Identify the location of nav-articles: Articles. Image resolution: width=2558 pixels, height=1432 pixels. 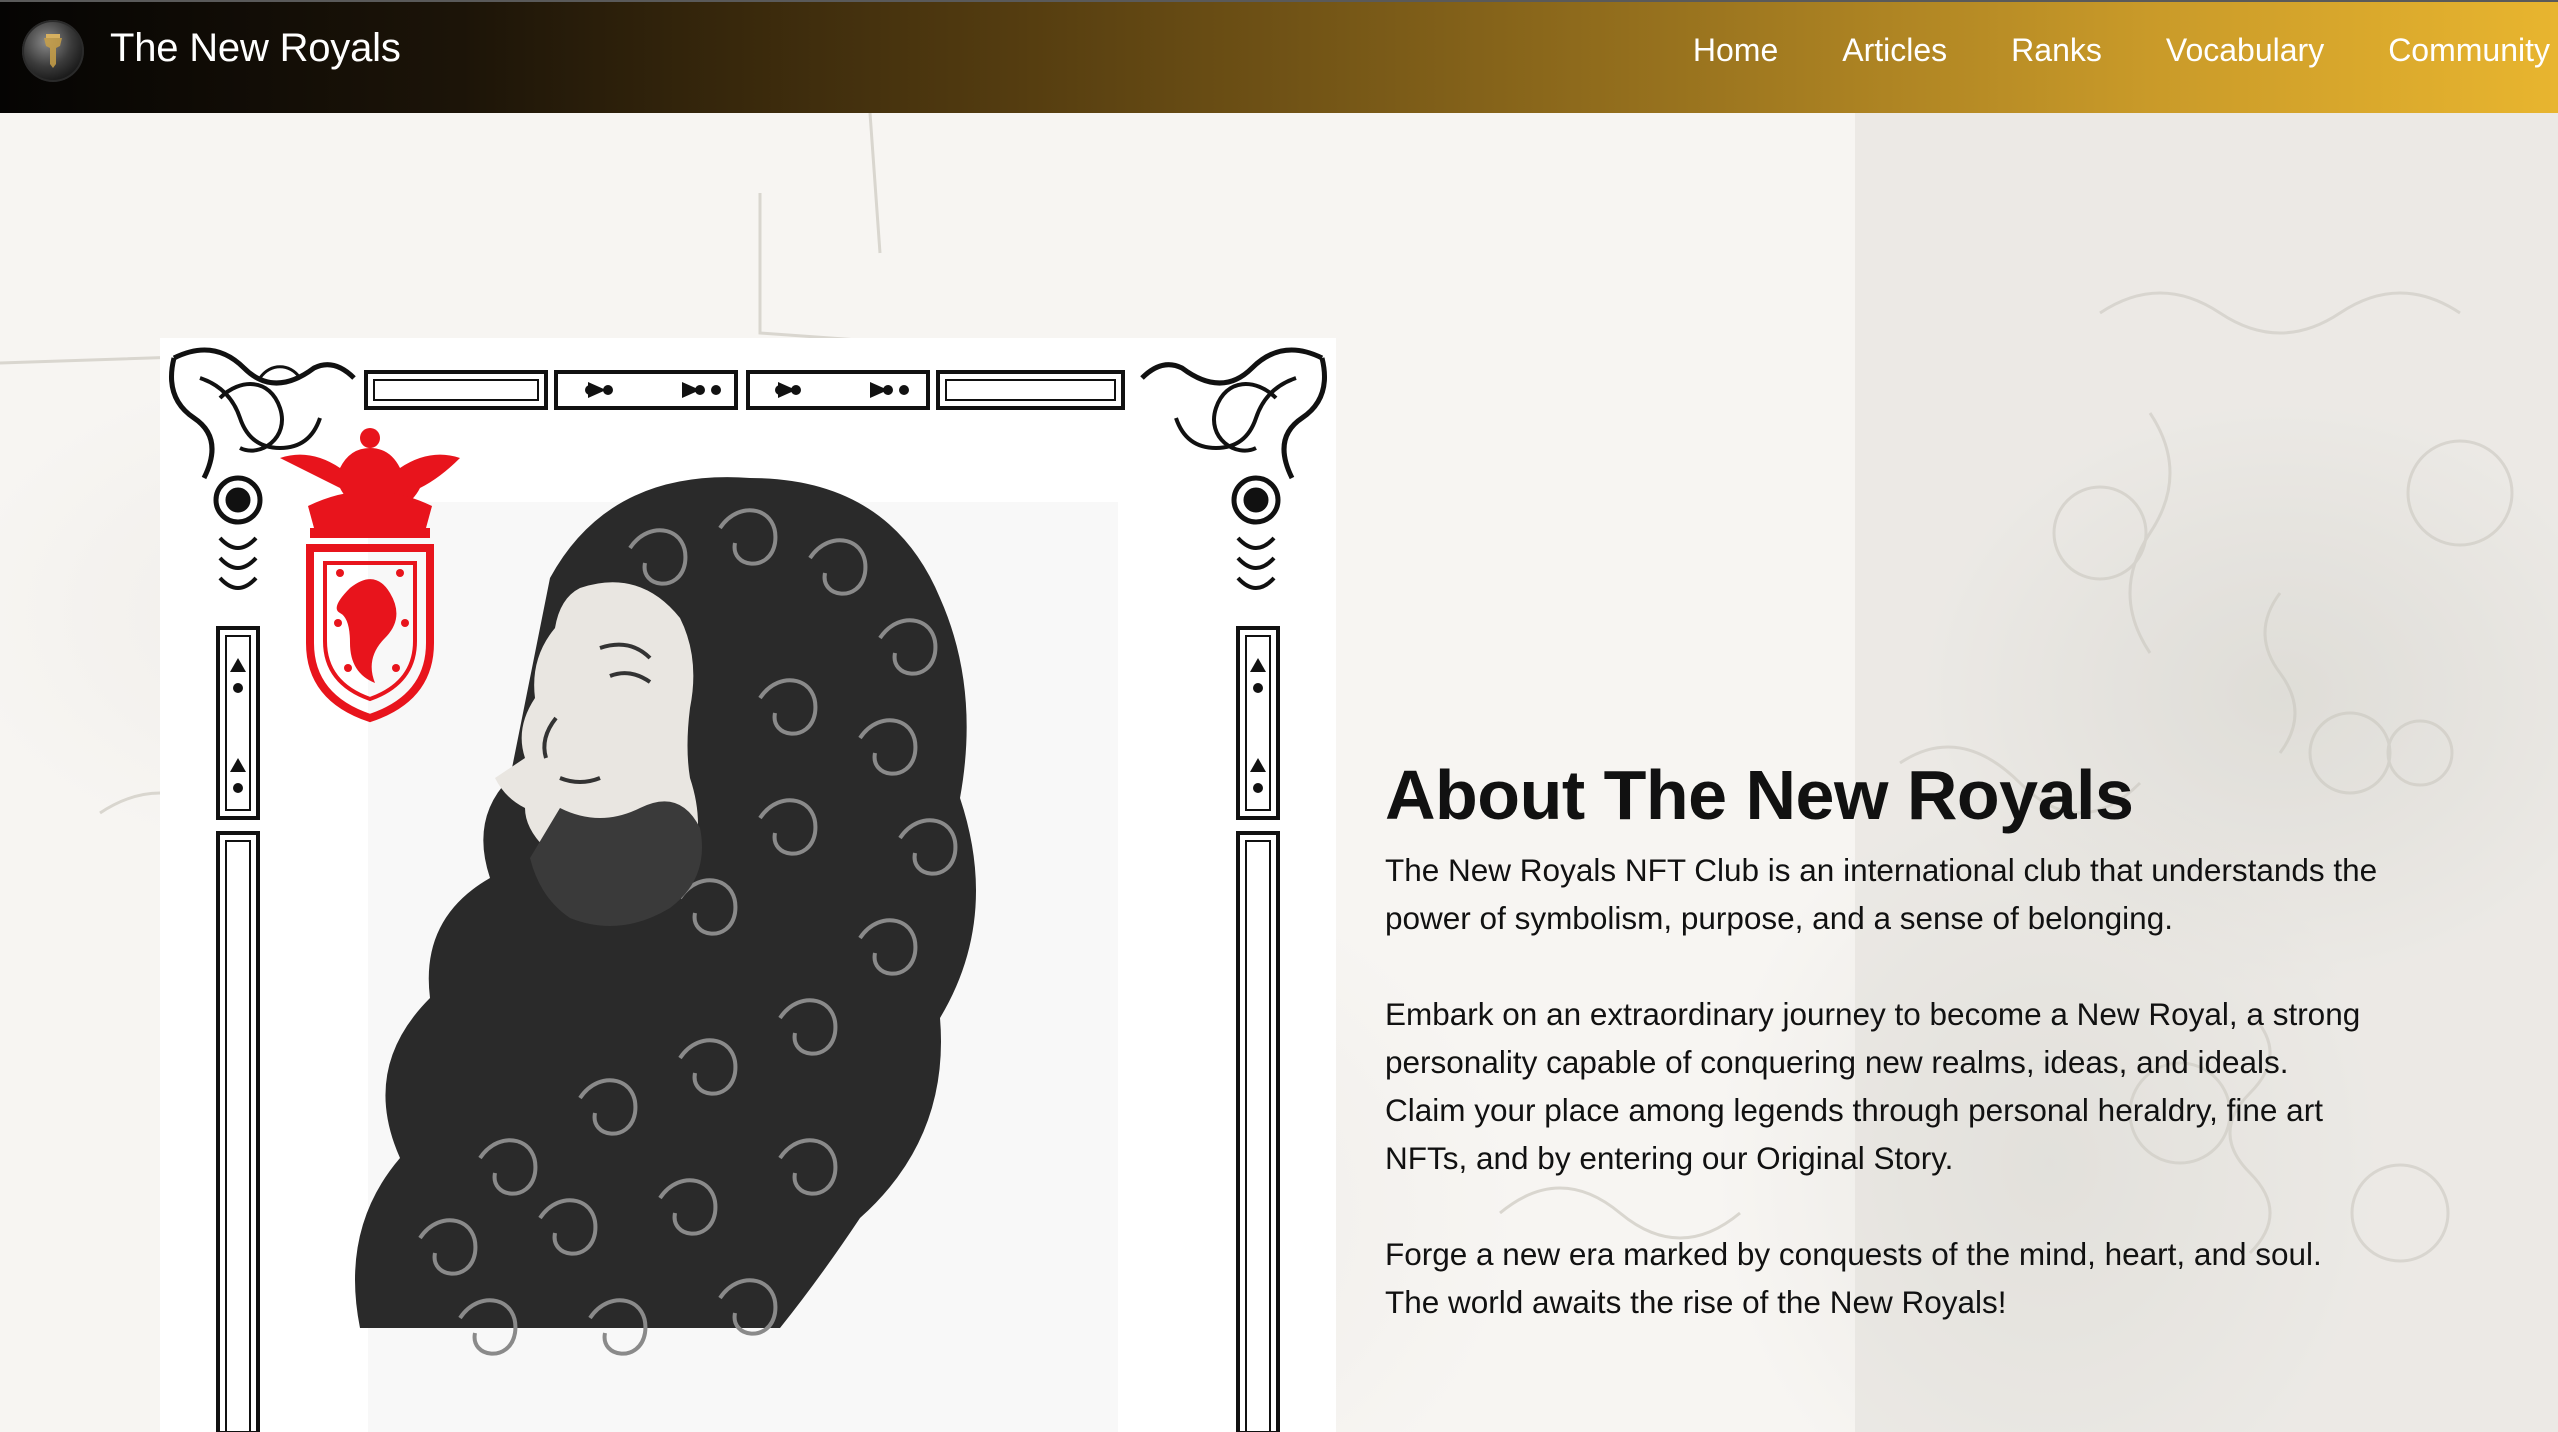
(1894, 50).